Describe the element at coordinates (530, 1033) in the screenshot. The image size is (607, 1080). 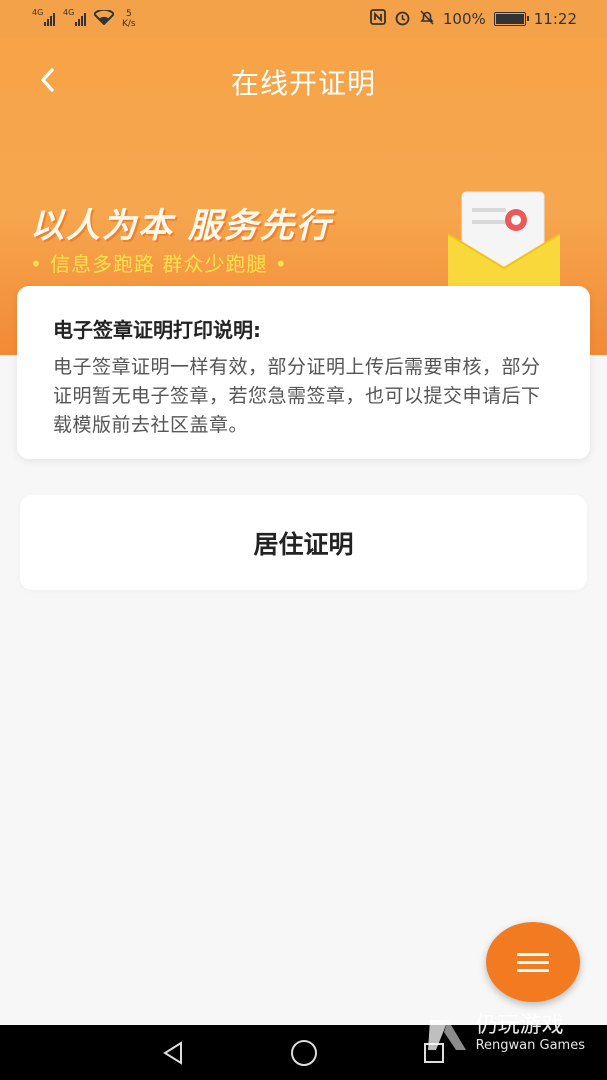
I see `watermark-text: 仍玩游戏 Rengwan Games` at that location.